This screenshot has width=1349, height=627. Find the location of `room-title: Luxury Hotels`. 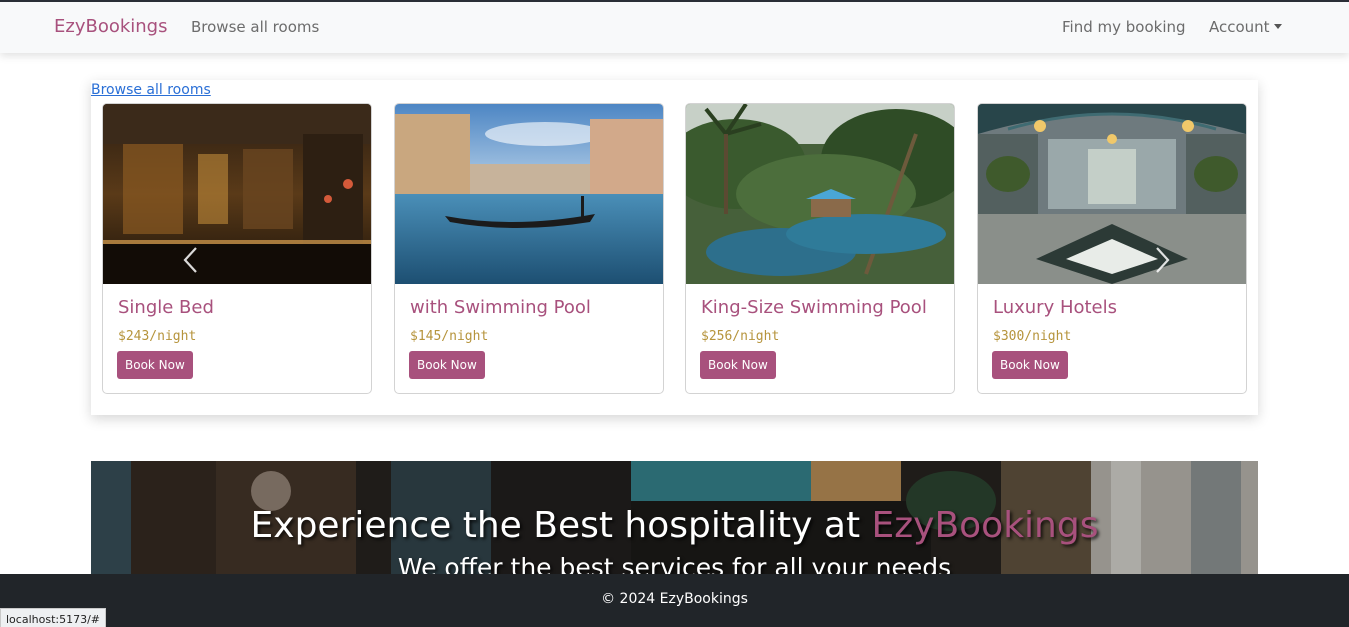

room-title: Luxury Hotels is located at coordinates (1055, 307).